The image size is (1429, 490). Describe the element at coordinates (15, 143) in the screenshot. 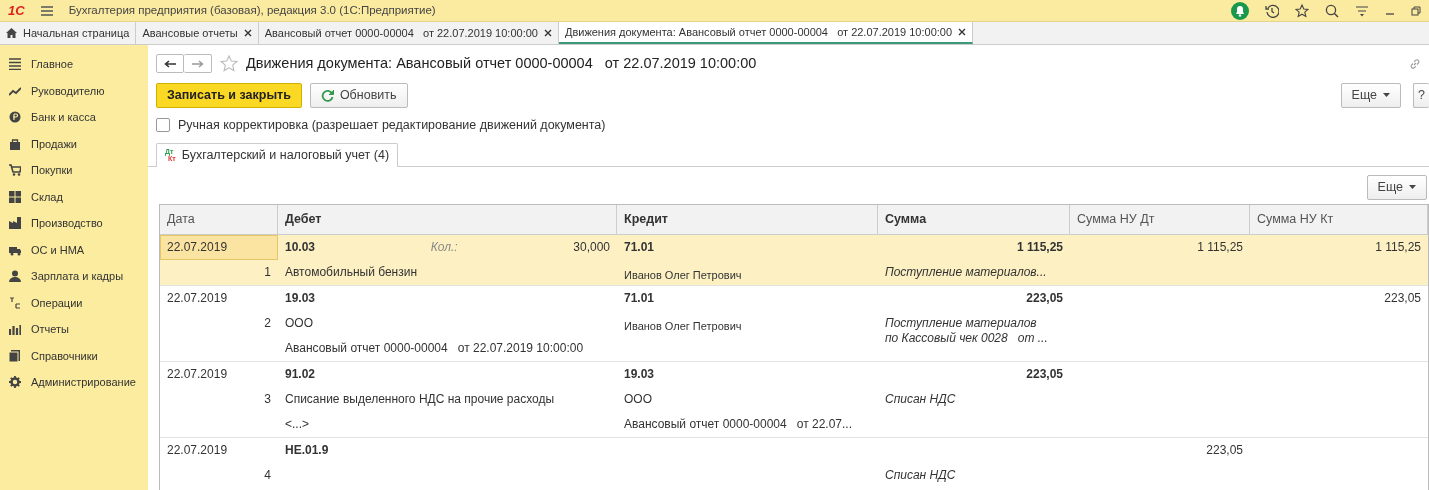

I see `bag-icon` at that location.